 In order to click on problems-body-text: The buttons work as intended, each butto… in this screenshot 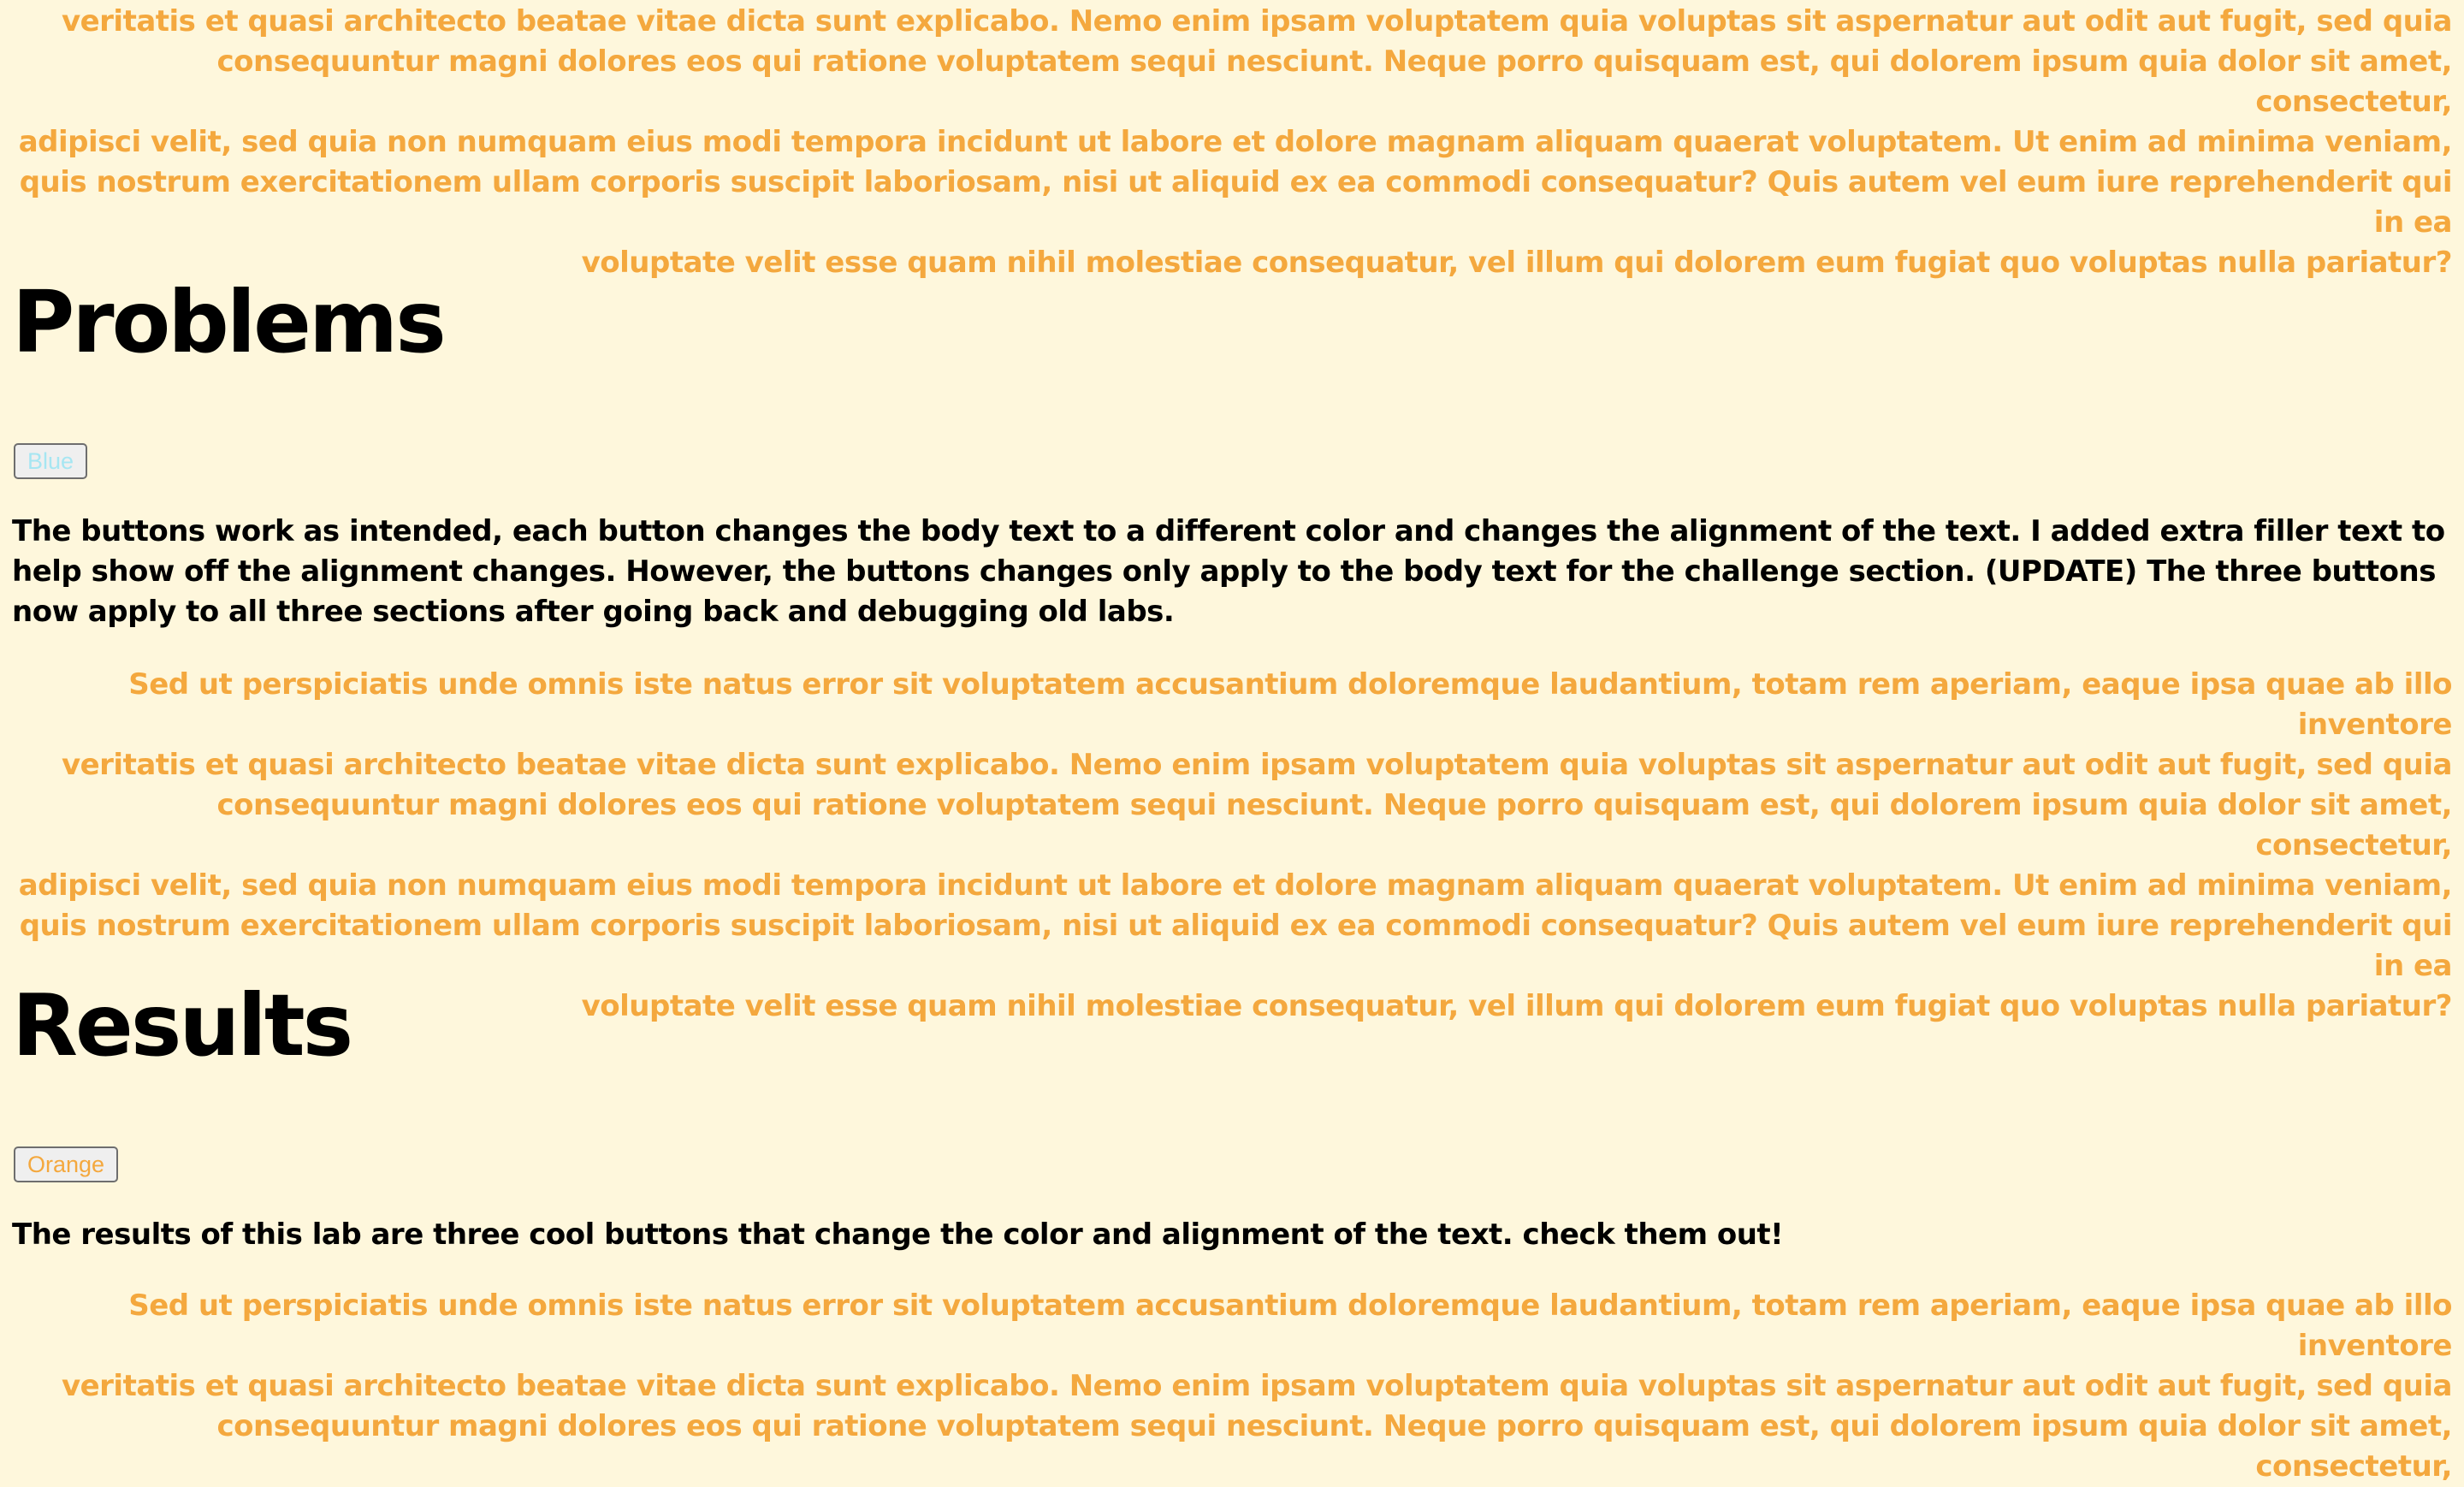, I will do `click(1228, 571)`.